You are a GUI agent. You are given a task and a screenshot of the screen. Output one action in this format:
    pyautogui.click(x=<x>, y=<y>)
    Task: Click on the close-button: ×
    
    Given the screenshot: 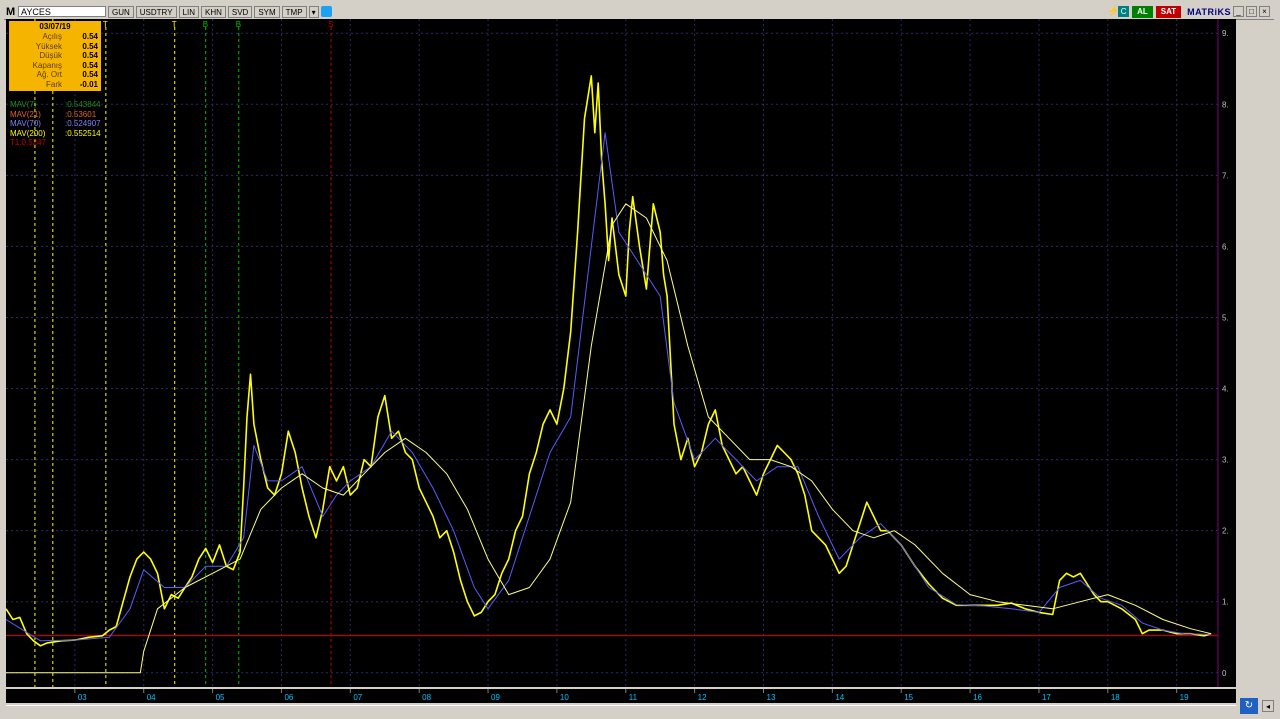 What is the action you would take?
    pyautogui.click(x=1264, y=11)
    